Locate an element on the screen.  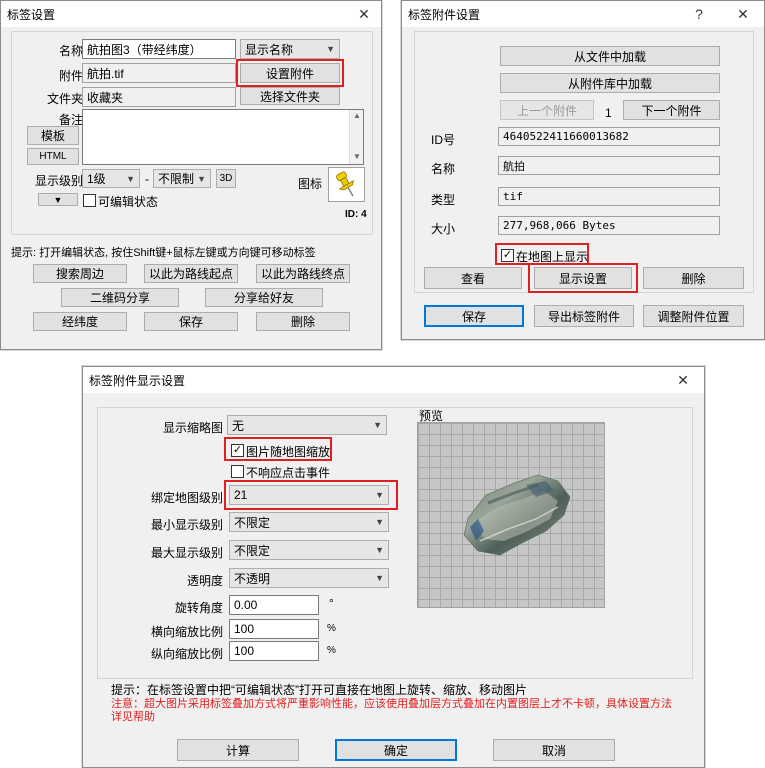
no-click-checkbox is located at coordinates (237, 471).